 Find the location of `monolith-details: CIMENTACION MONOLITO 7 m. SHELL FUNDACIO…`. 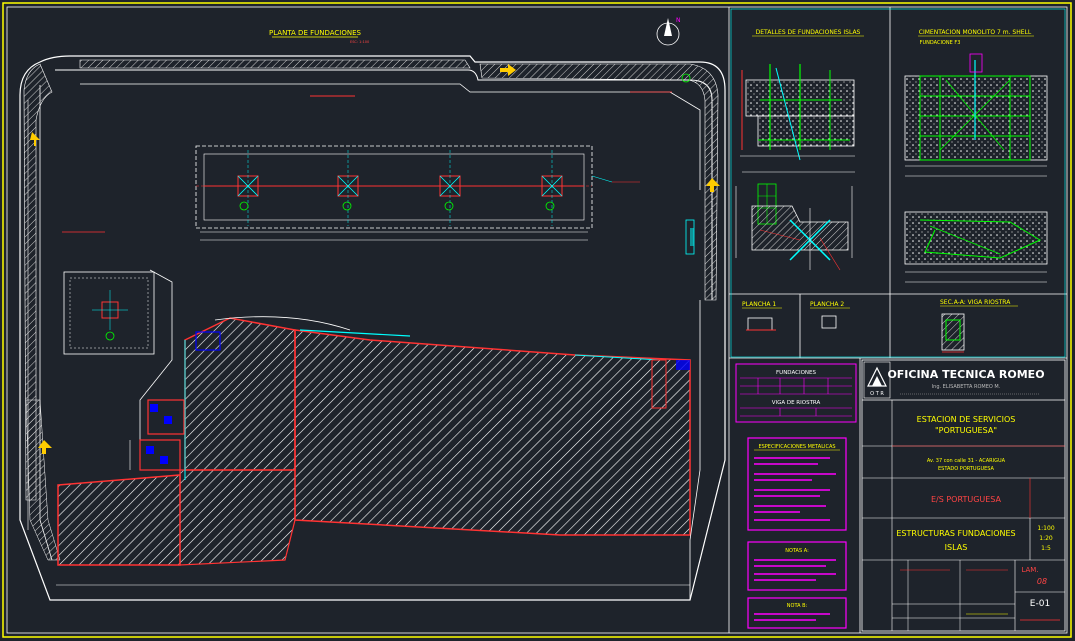

monolith-details: CIMENTACION MONOLITO 7 m. SHELL FUNDACIO… is located at coordinates (976, 156).